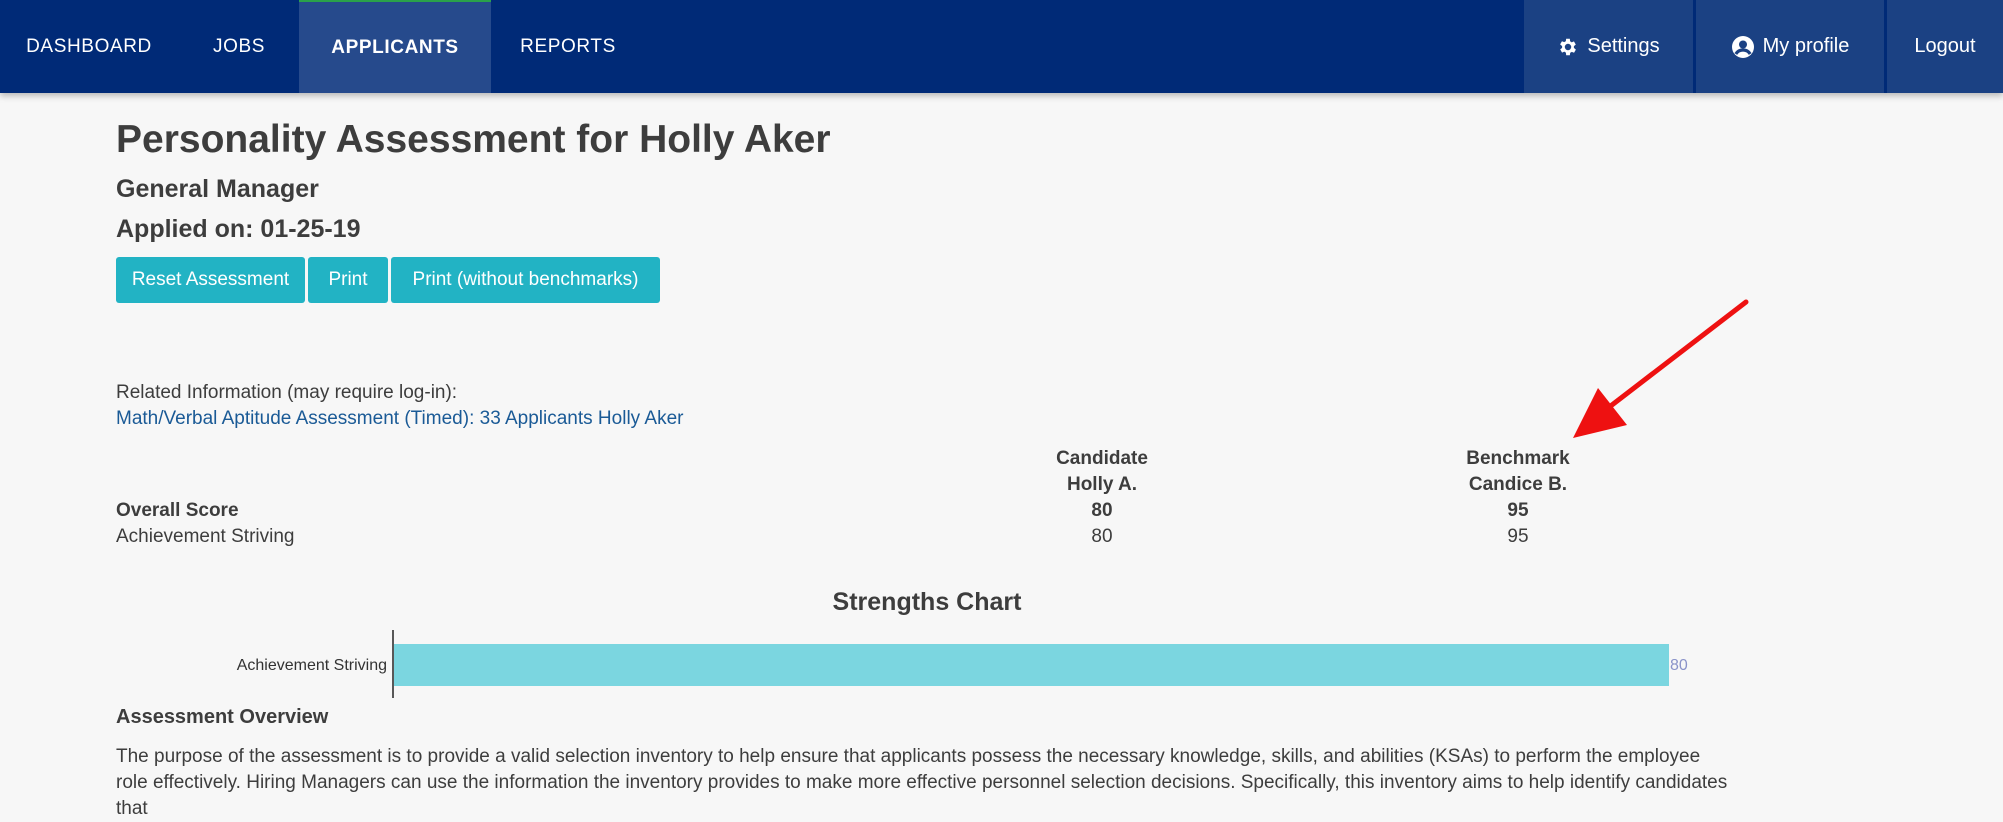 The height and width of the screenshot is (822, 2003). I want to click on my-profile-button: My profile, so click(1790, 46).